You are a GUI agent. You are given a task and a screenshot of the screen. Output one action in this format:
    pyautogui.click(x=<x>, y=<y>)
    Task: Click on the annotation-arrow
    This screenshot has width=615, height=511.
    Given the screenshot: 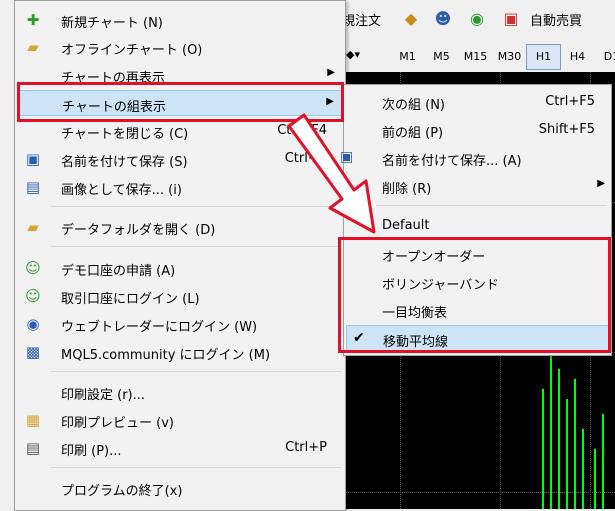 What is the action you would take?
    pyautogui.click(x=331, y=173)
    